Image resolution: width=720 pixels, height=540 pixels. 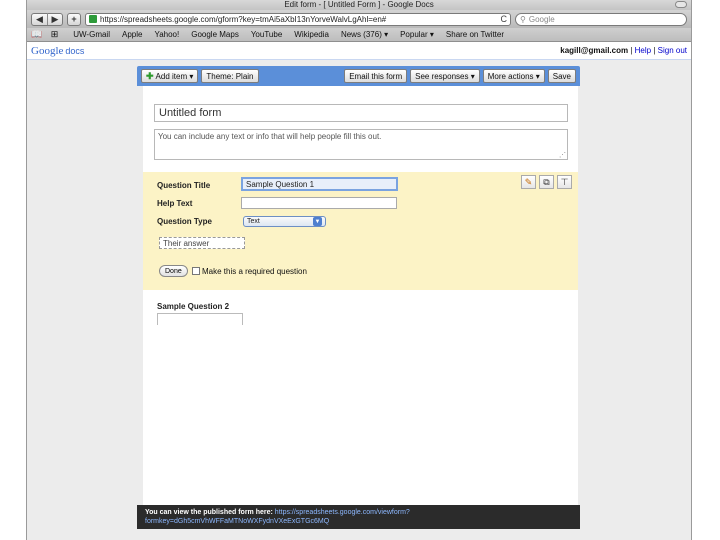 I want to click on plus-icon: ✚, so click(x=150, y=75).